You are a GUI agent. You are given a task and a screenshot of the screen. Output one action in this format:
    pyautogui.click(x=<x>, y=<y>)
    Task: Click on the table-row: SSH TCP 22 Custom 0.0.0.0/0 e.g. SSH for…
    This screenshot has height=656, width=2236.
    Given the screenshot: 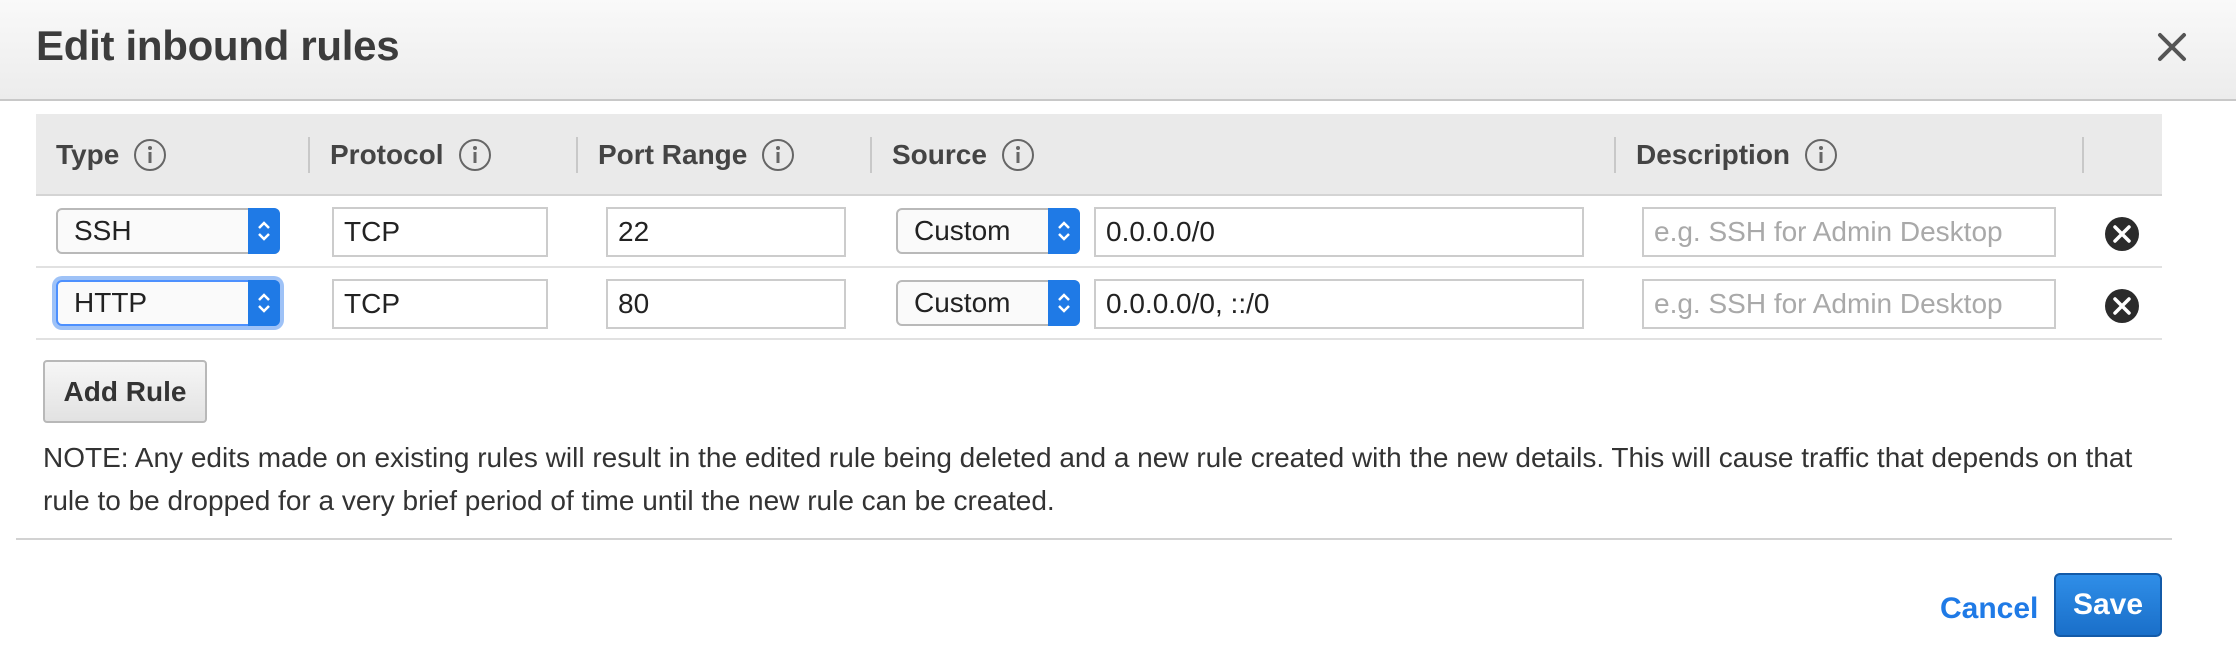 What is the action you would take?
    pyautogui.click(x=1099, y=232)
    